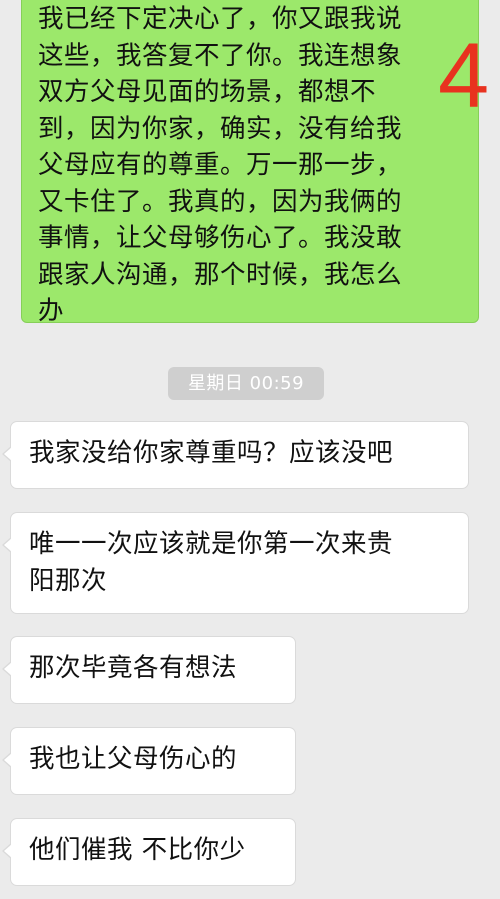 Image resolution: width=500 pixels, height=899 pixels. I want to click on incoming-message-bubble: 那次毕竟各有想法, so click(149, 670).